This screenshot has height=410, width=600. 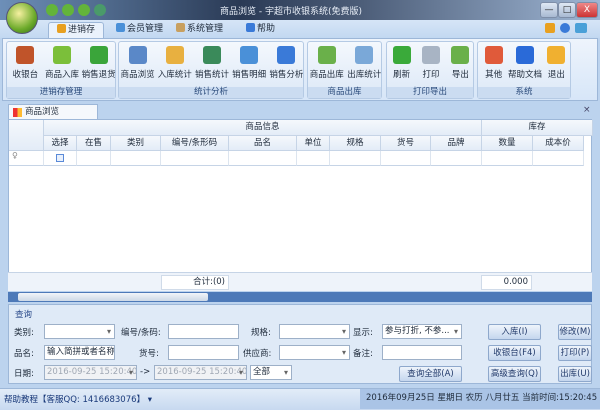 What do you see at coordinates (364, 66) in the screenshot?
I see `ribbon-button-out-stats: 出库统计` at bounding box center [364, 66].